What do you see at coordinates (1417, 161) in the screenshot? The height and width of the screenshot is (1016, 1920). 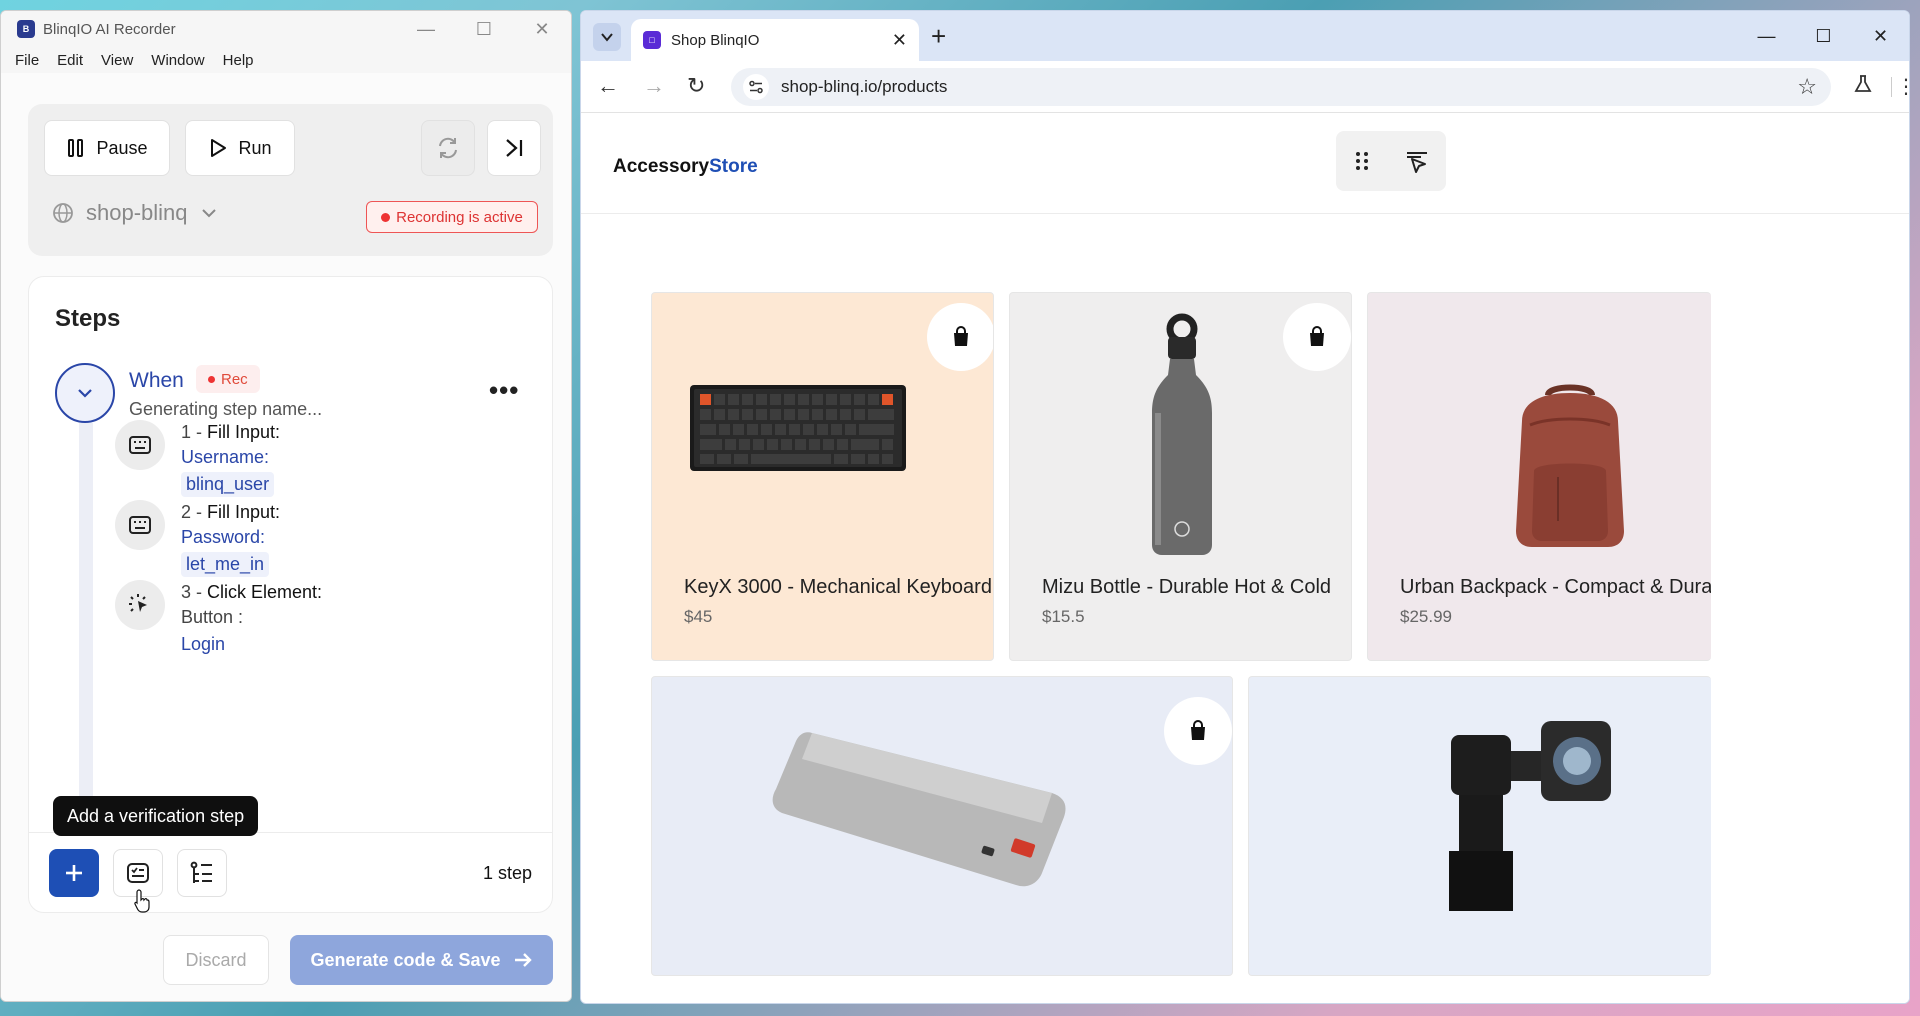 I see `pointer-select-icon` at bounding box center [1417, 161].